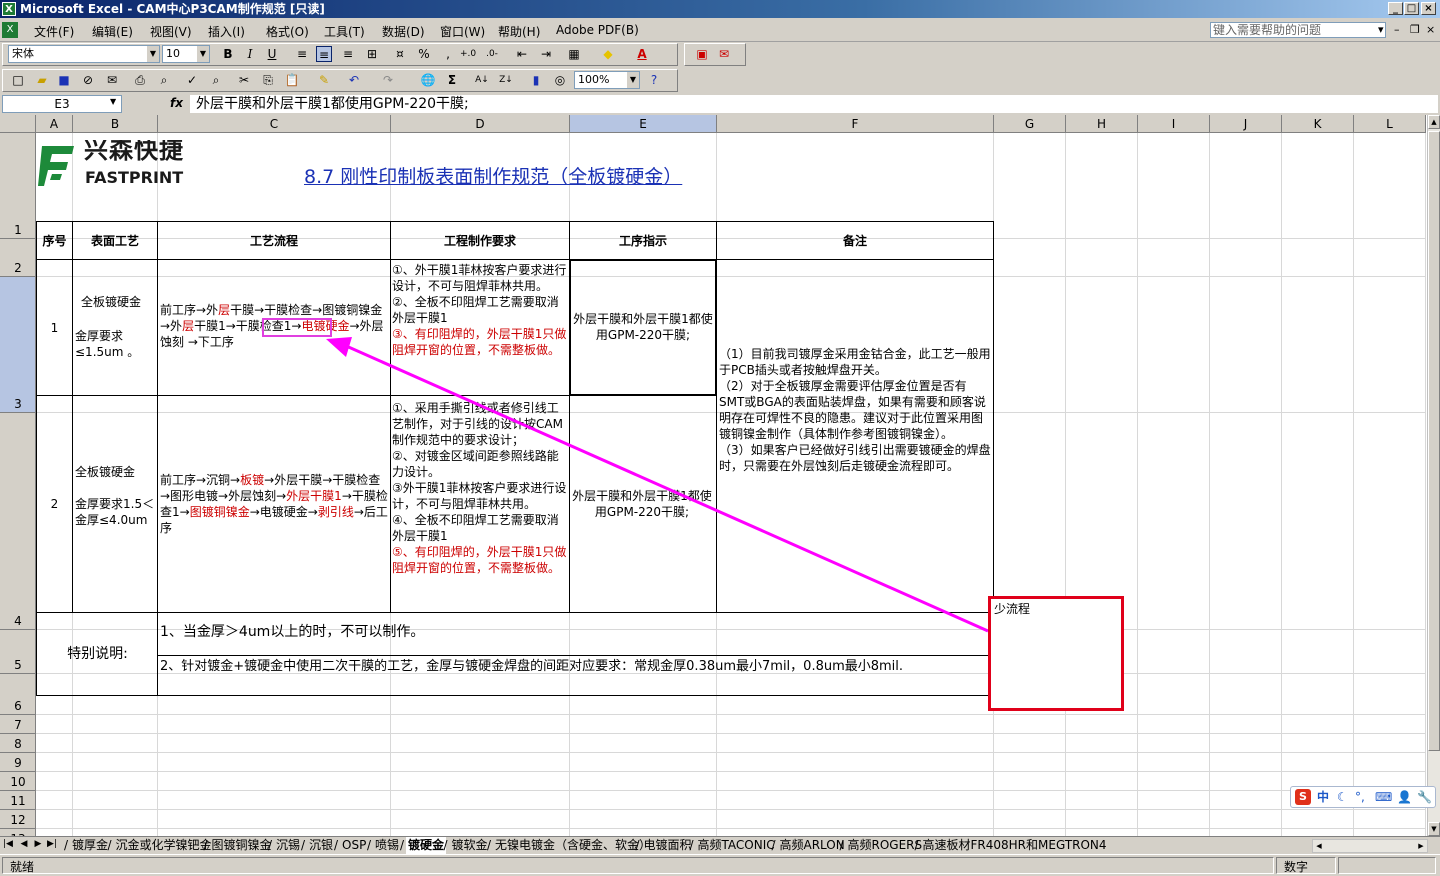 This screenshot has width=1440, height=876. Describe the element at coordinates (702, 54) in the screenshot. I see `pdf-convert-icon: ▣` at that location.